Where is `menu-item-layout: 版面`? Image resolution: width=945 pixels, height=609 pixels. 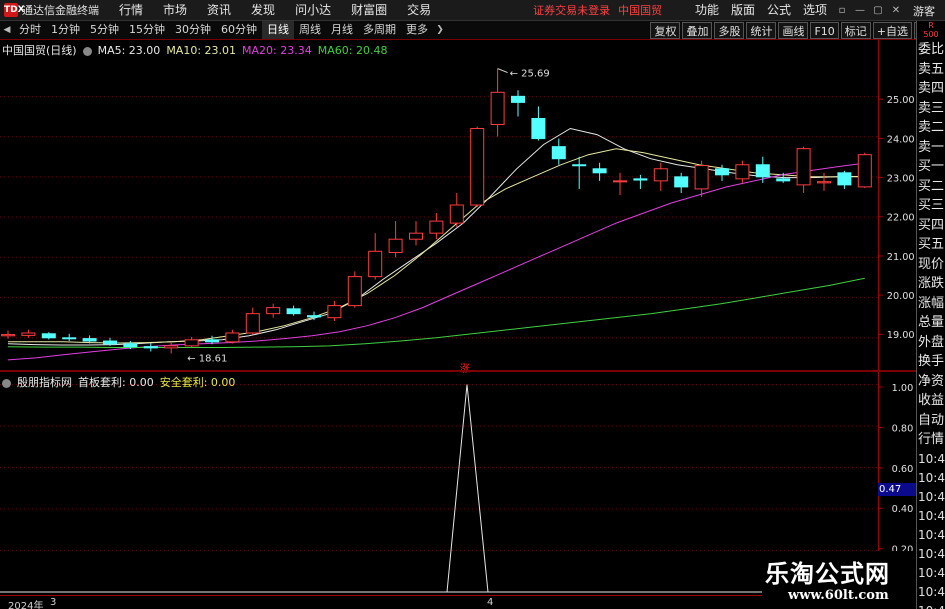
menu-item-layout: 版面 is located at coordinates (743, 10).